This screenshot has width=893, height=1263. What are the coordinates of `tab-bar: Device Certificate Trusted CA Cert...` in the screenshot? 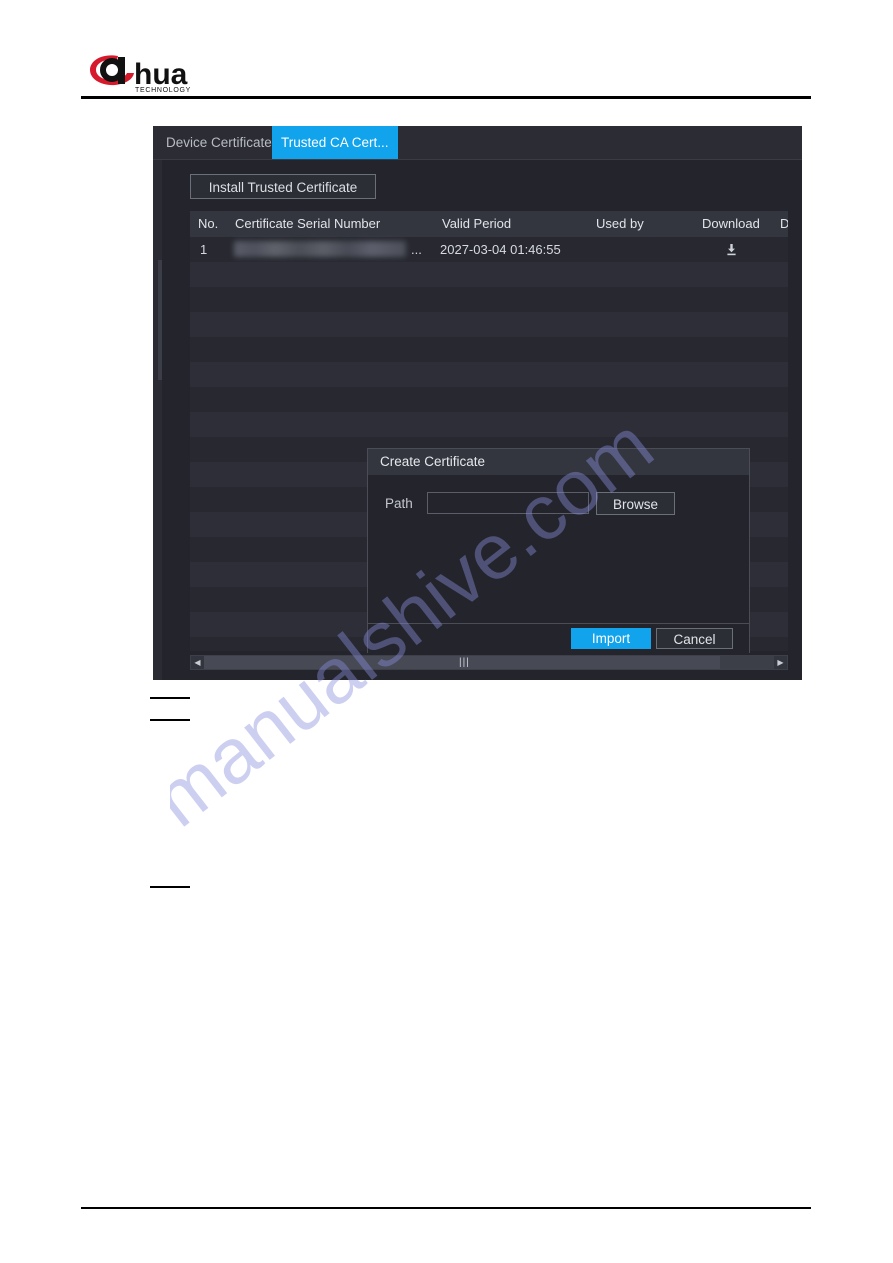 It's located at (477, 143).